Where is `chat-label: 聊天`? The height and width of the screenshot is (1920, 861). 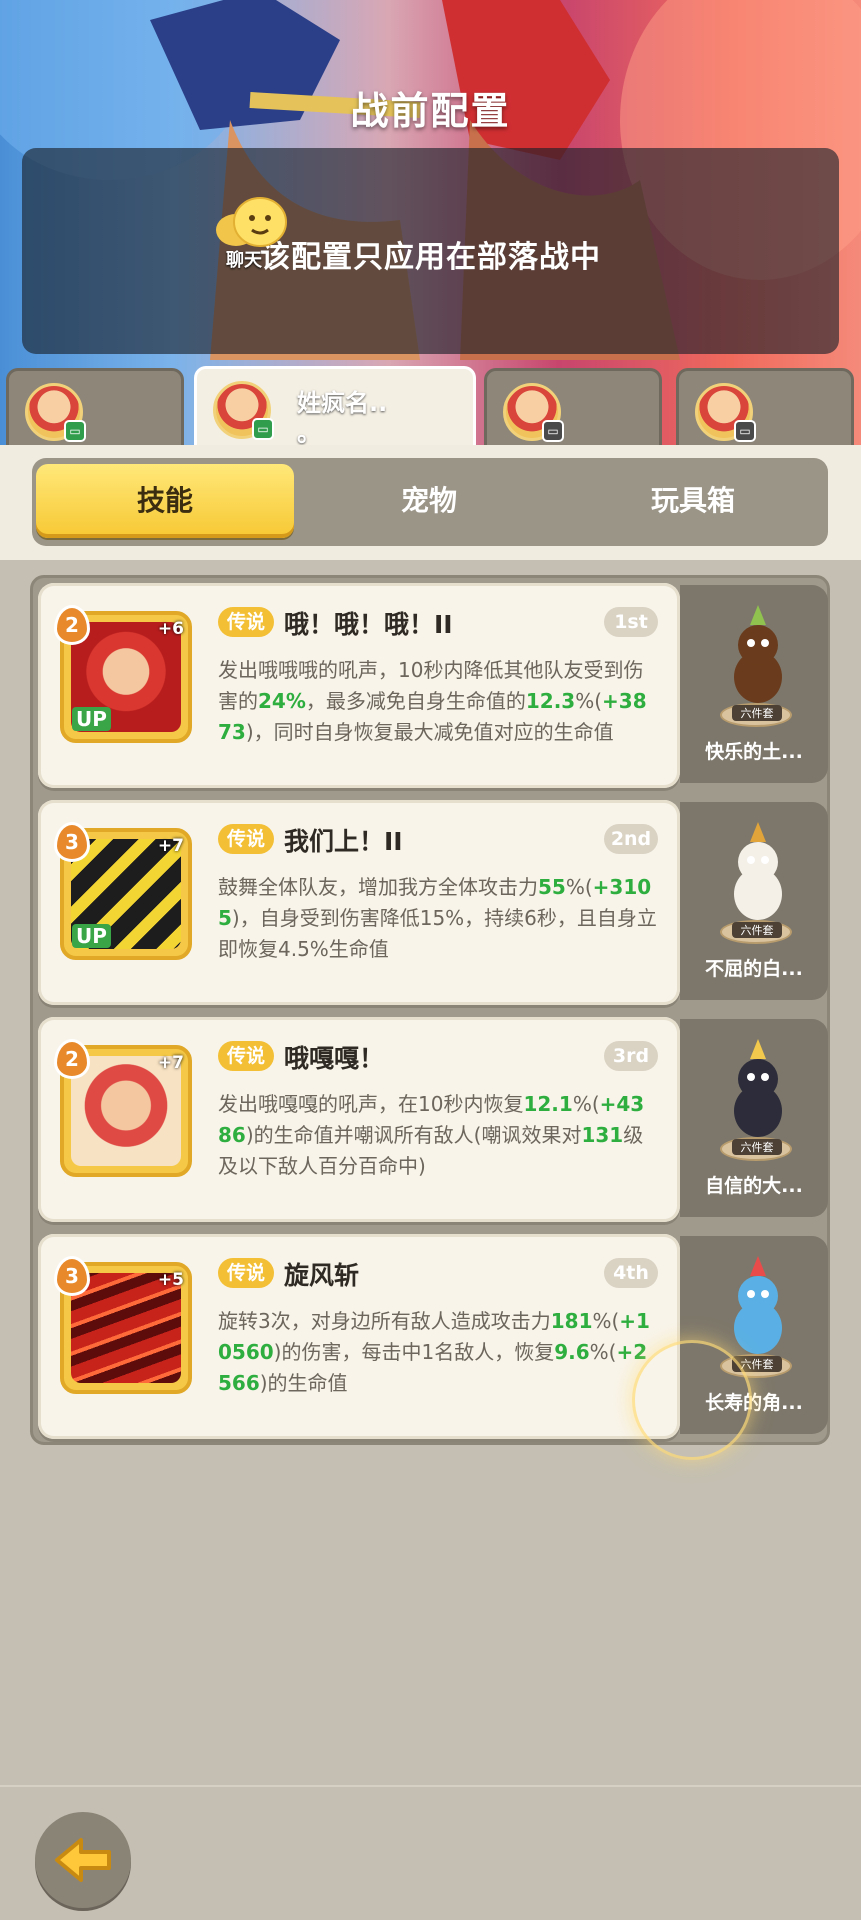
chat-label: 聊天 is located at coordinates (244, 260).